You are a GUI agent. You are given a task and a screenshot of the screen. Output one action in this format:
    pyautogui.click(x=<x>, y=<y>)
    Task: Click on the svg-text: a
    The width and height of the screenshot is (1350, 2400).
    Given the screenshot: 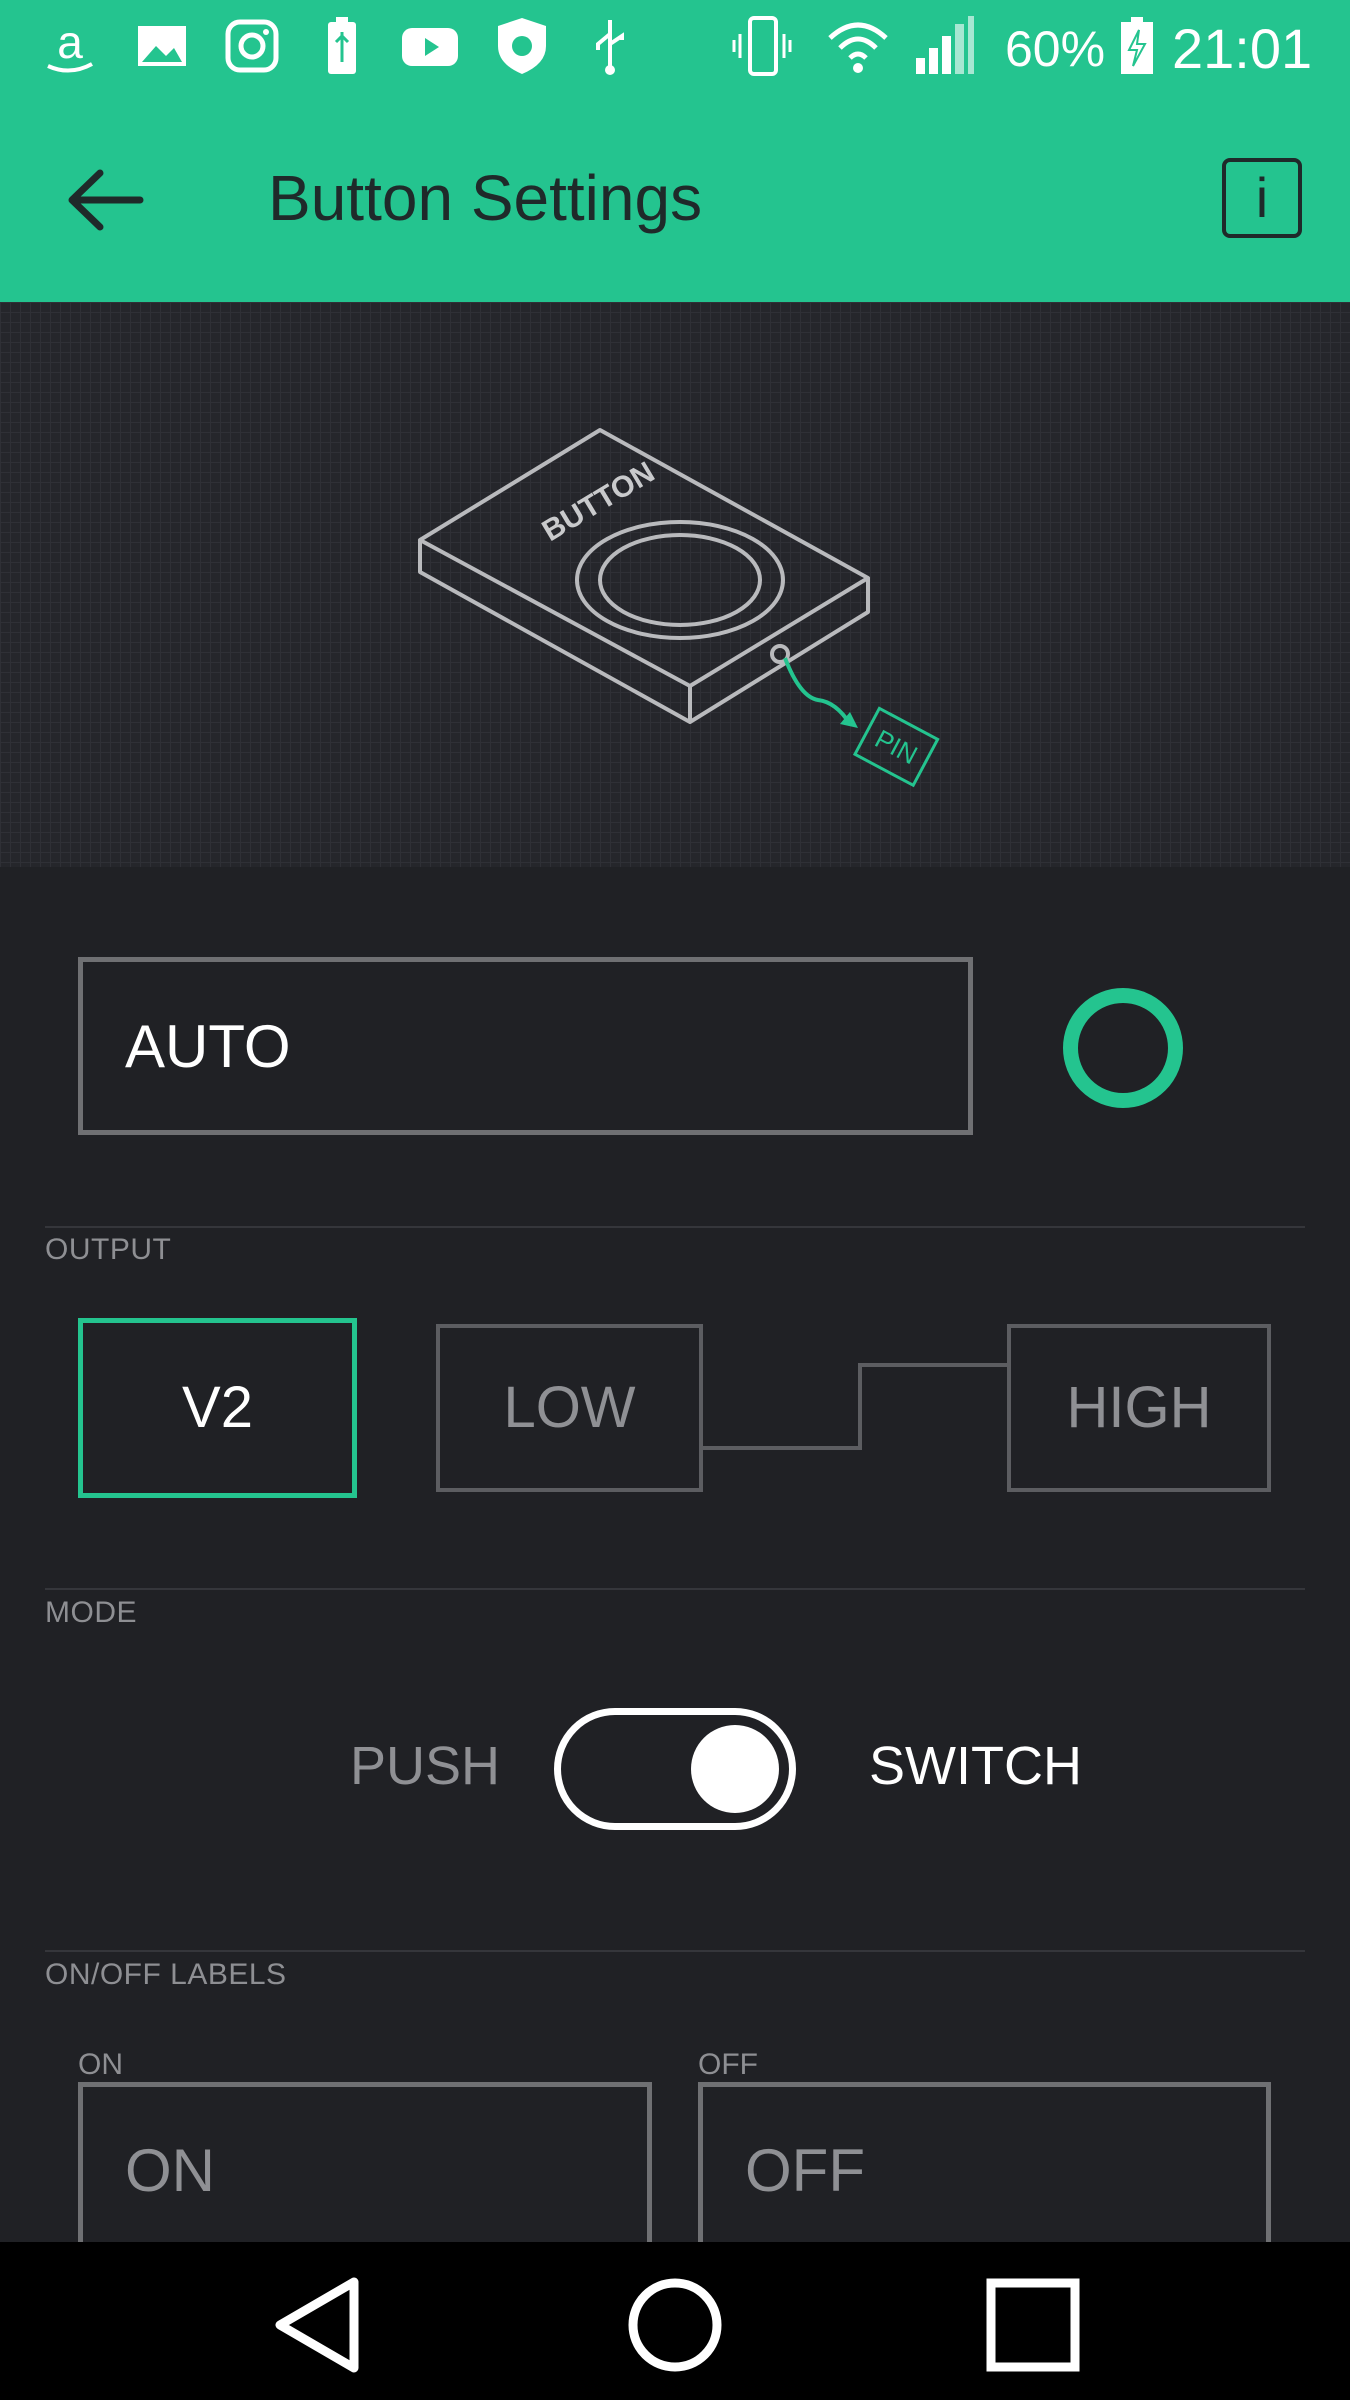 What is the action you would take?
    pyautogui.click(x=70, y=42)
    